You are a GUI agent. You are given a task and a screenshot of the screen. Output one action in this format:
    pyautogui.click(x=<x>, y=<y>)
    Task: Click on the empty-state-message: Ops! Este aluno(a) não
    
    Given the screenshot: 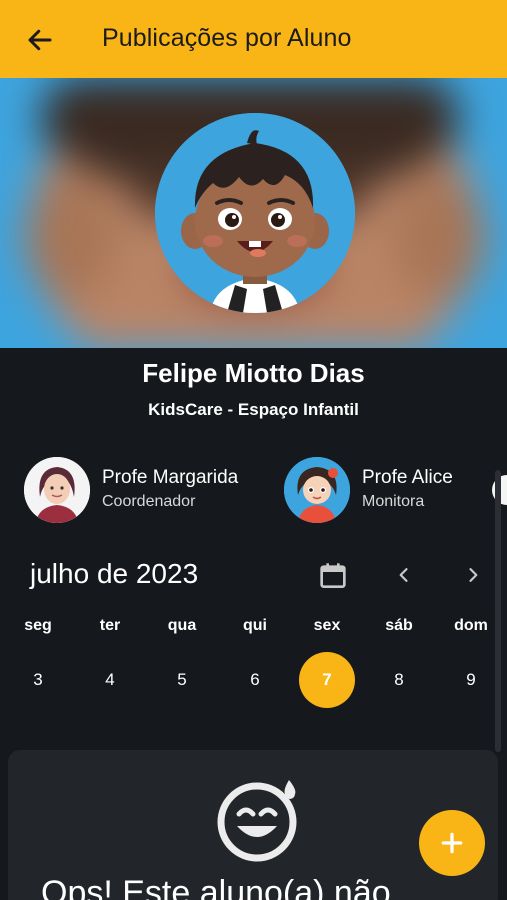 What is the action you would take?
    pyautogui.click(x=216, y=887)
    